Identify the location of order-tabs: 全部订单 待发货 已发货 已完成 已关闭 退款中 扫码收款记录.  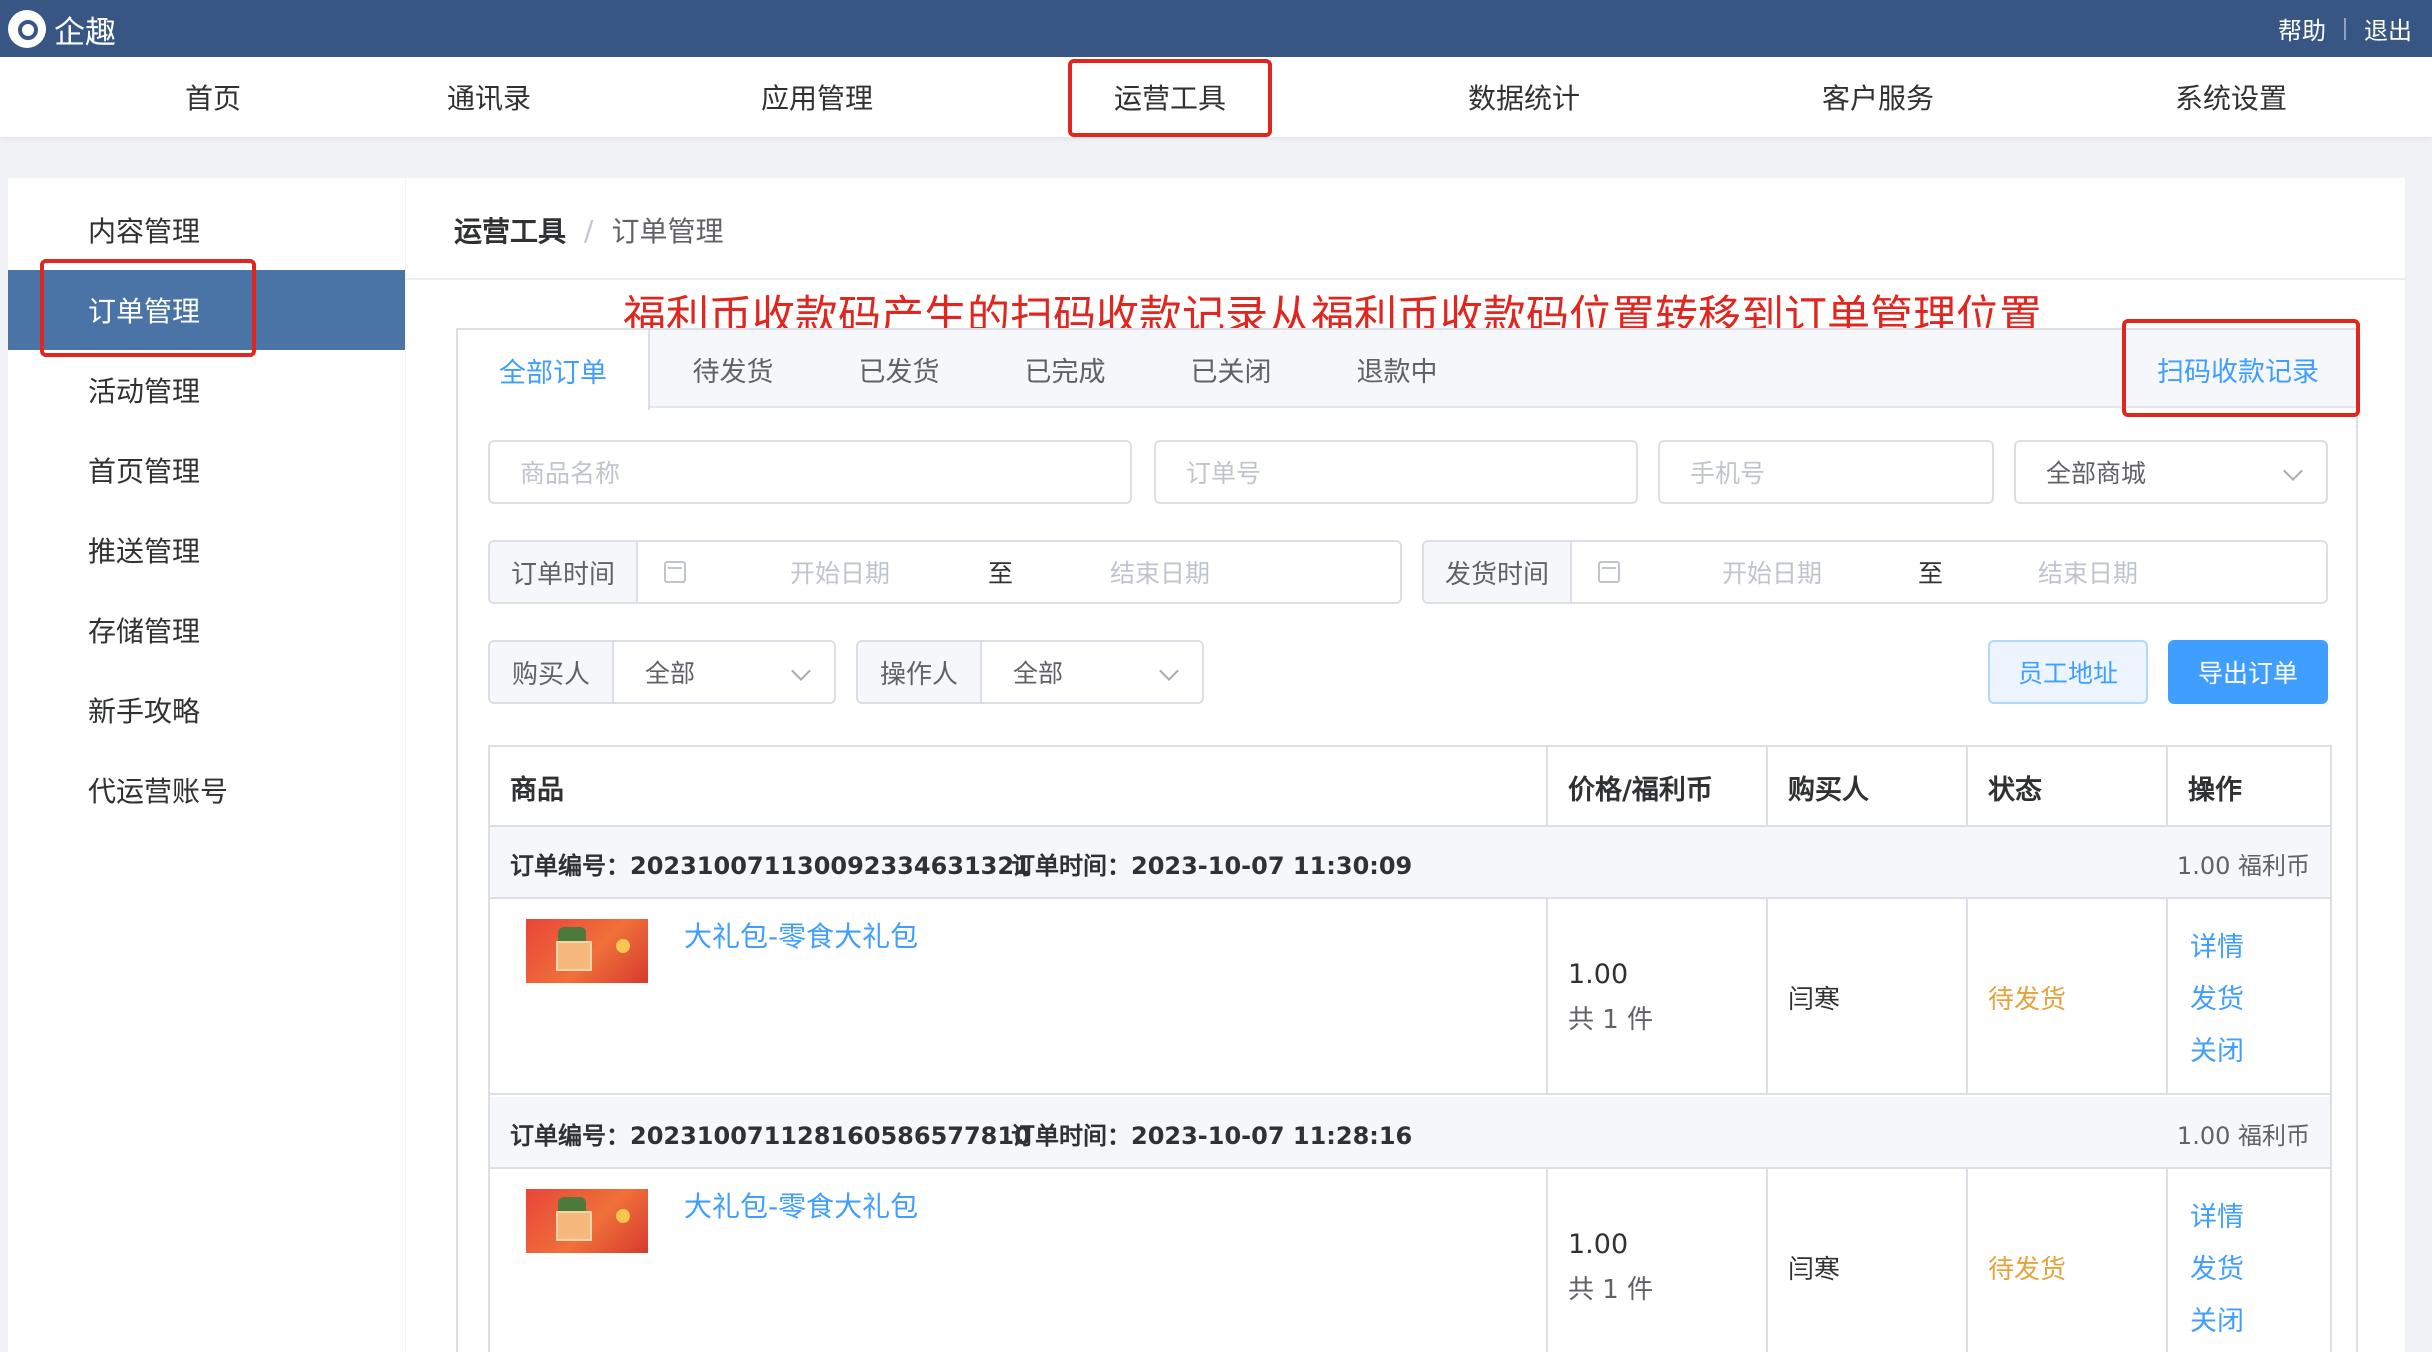
(1407, 370).